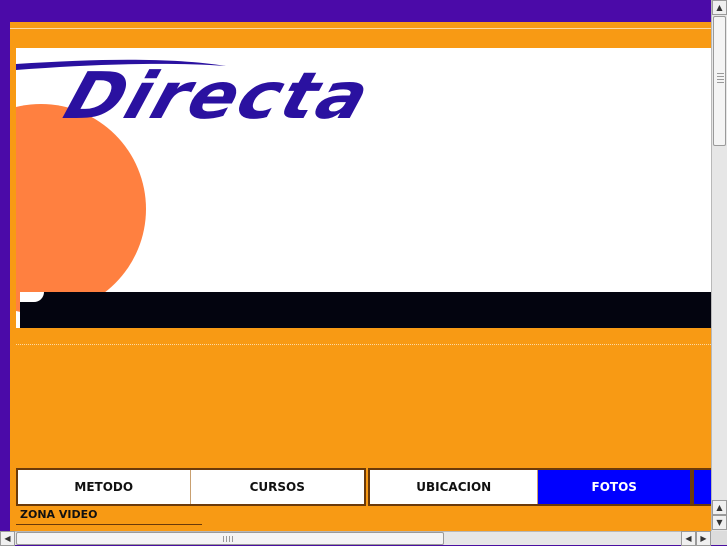 Image resolution: width=727 pixels, height=546 pixels. What do you see at coordinates (355, 11) in the screenshot?
I see `window-frame-top` at bounding box center [355, 11].